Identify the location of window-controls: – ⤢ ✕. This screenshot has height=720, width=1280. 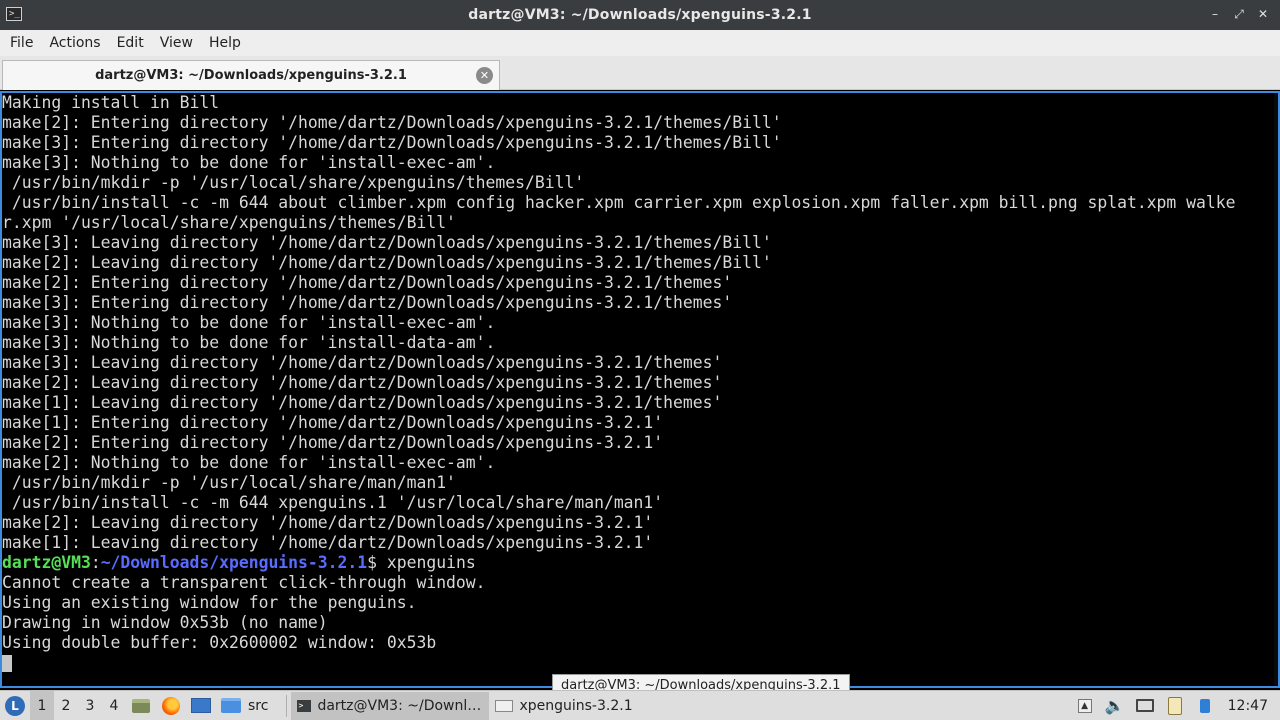
(1239, 14).